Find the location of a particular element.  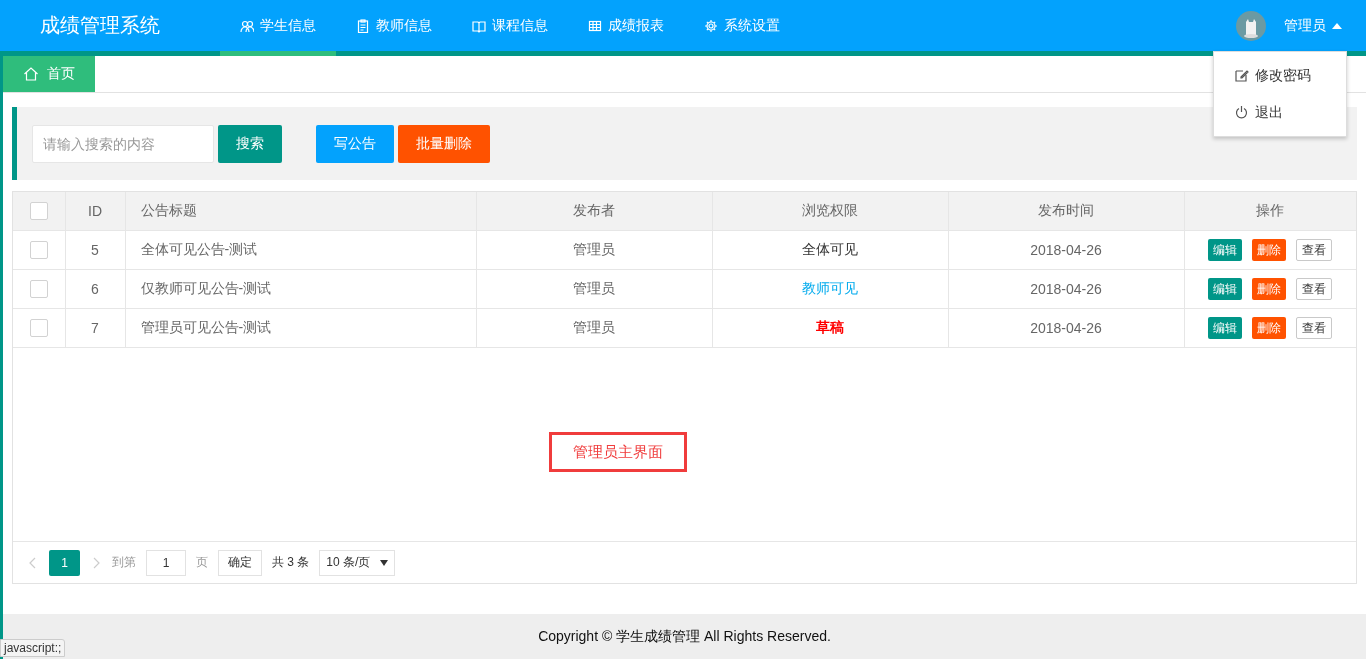

nav-tab: 系统设置 is located at coordinates (742, 28).